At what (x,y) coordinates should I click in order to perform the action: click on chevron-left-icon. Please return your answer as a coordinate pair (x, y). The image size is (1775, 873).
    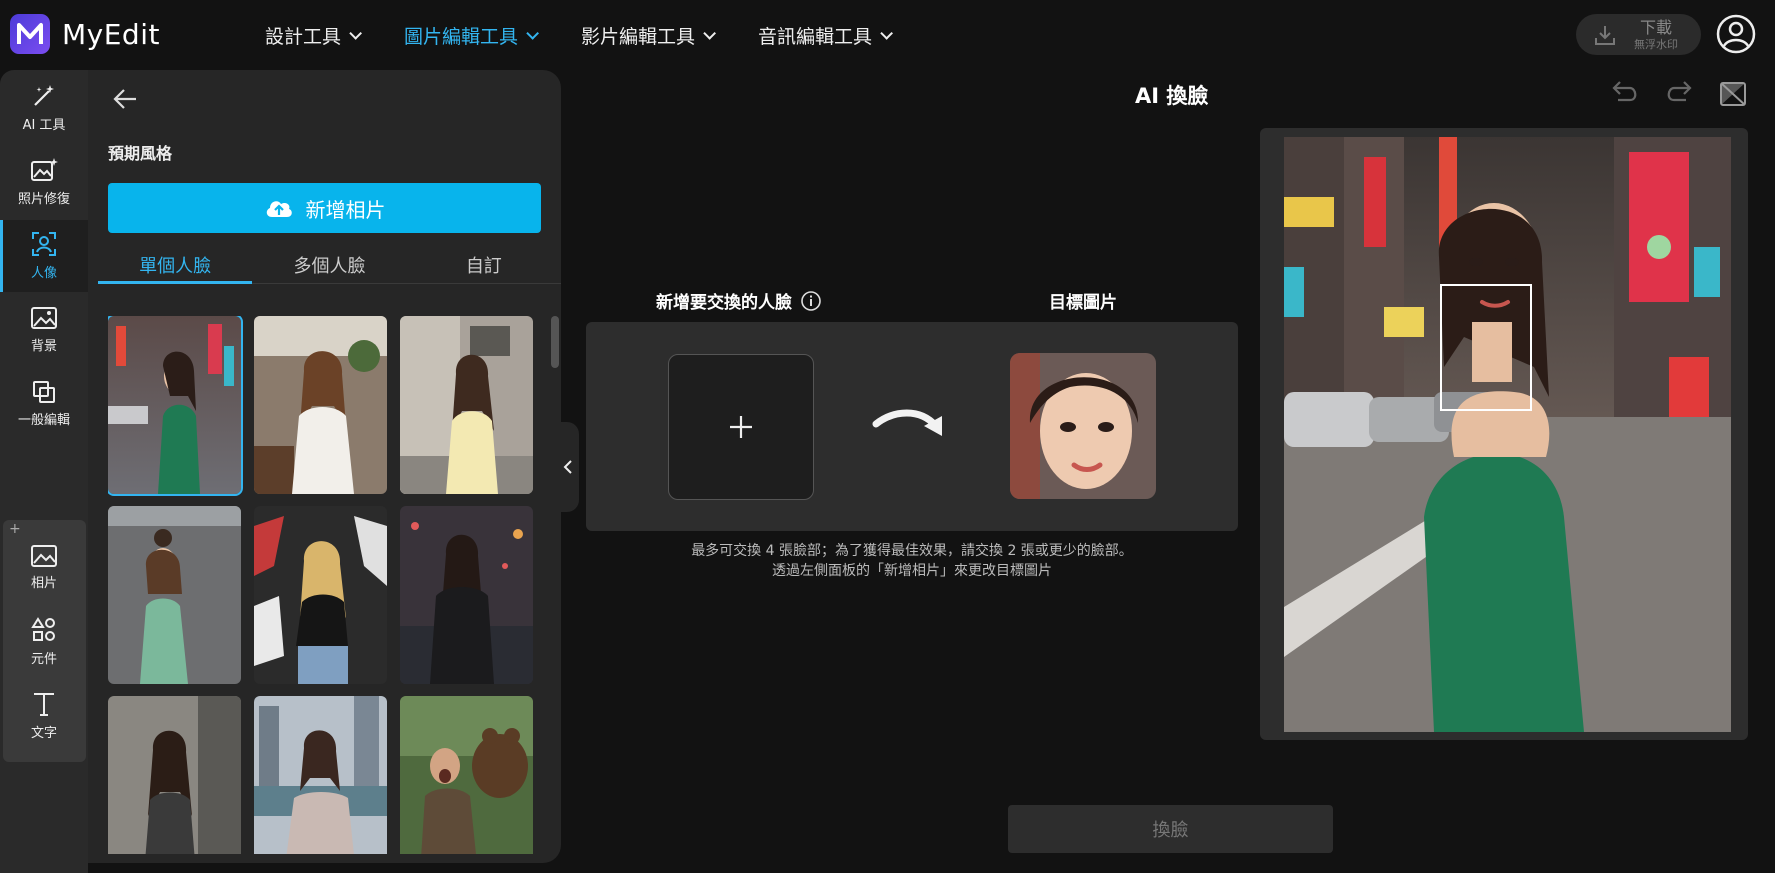
    Looking at the image, I should click on (567, 467).